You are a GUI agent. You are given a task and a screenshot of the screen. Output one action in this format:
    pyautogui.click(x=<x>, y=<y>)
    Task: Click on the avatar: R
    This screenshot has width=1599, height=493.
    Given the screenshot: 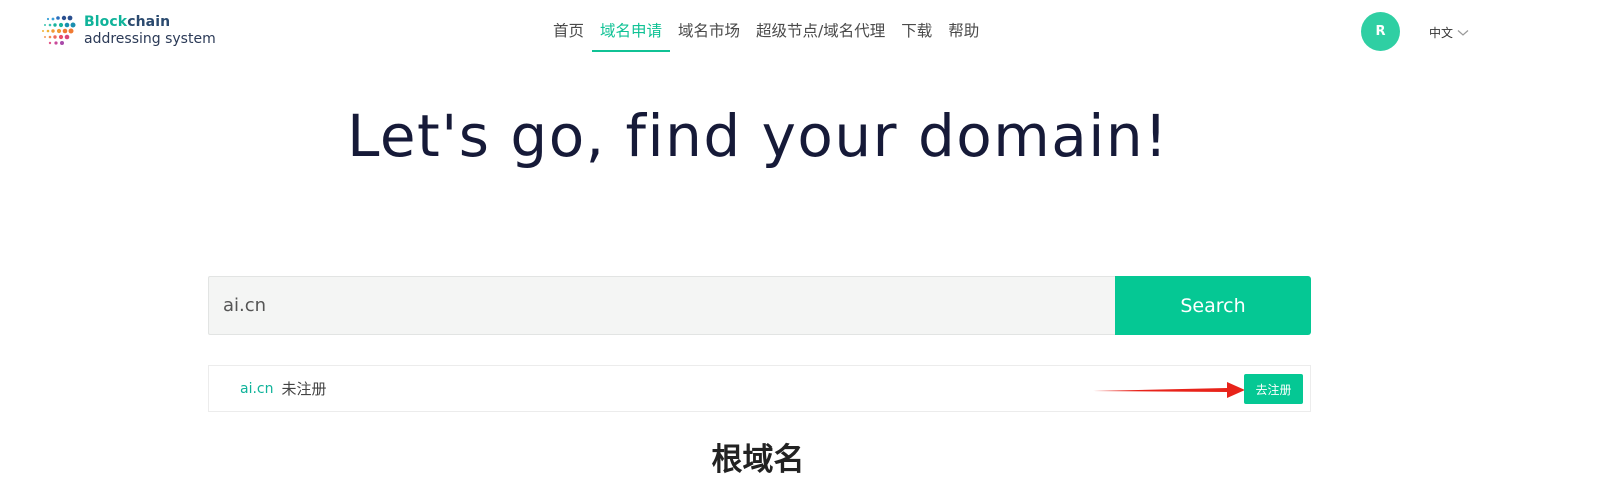 What is the action you would take?
    pyautogui.click(x=1380, y=31)
    